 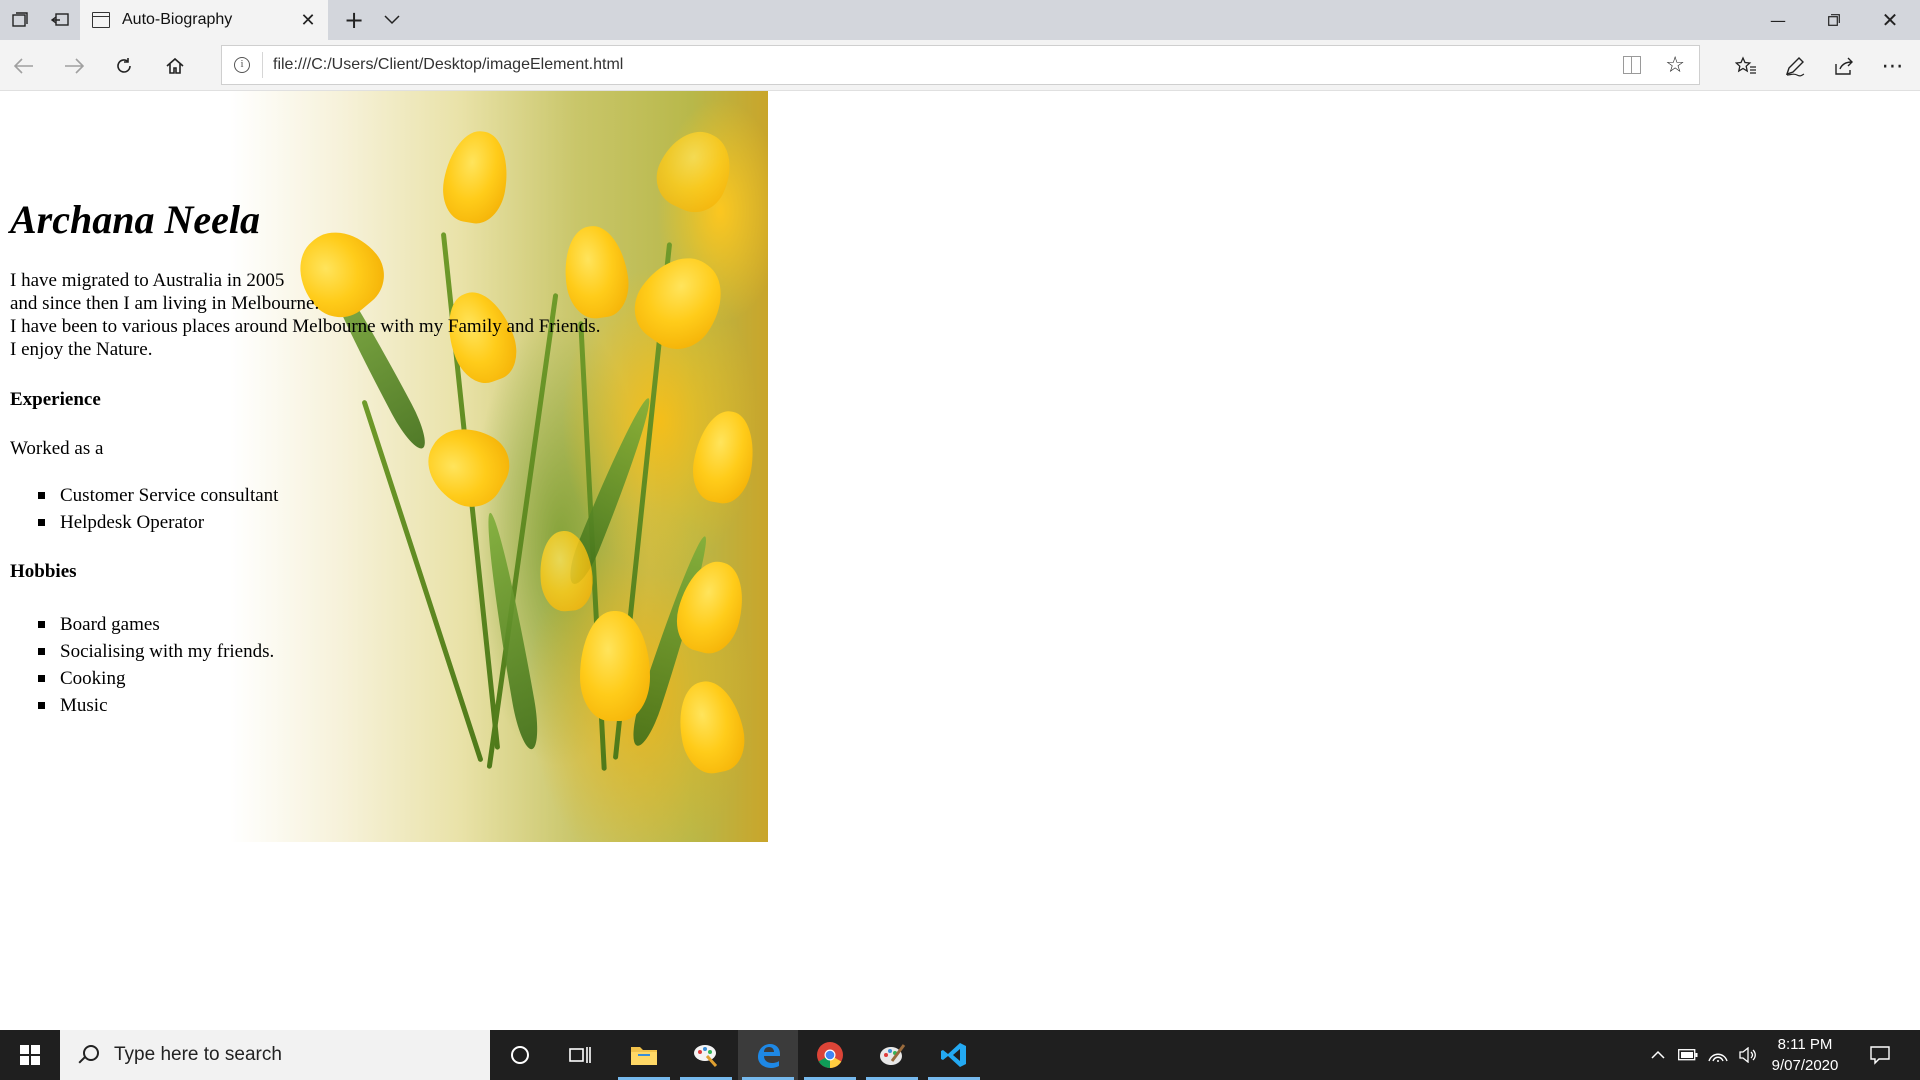 I want to click on list-item: Helpdesk Operator, so click(x=144, y=522).